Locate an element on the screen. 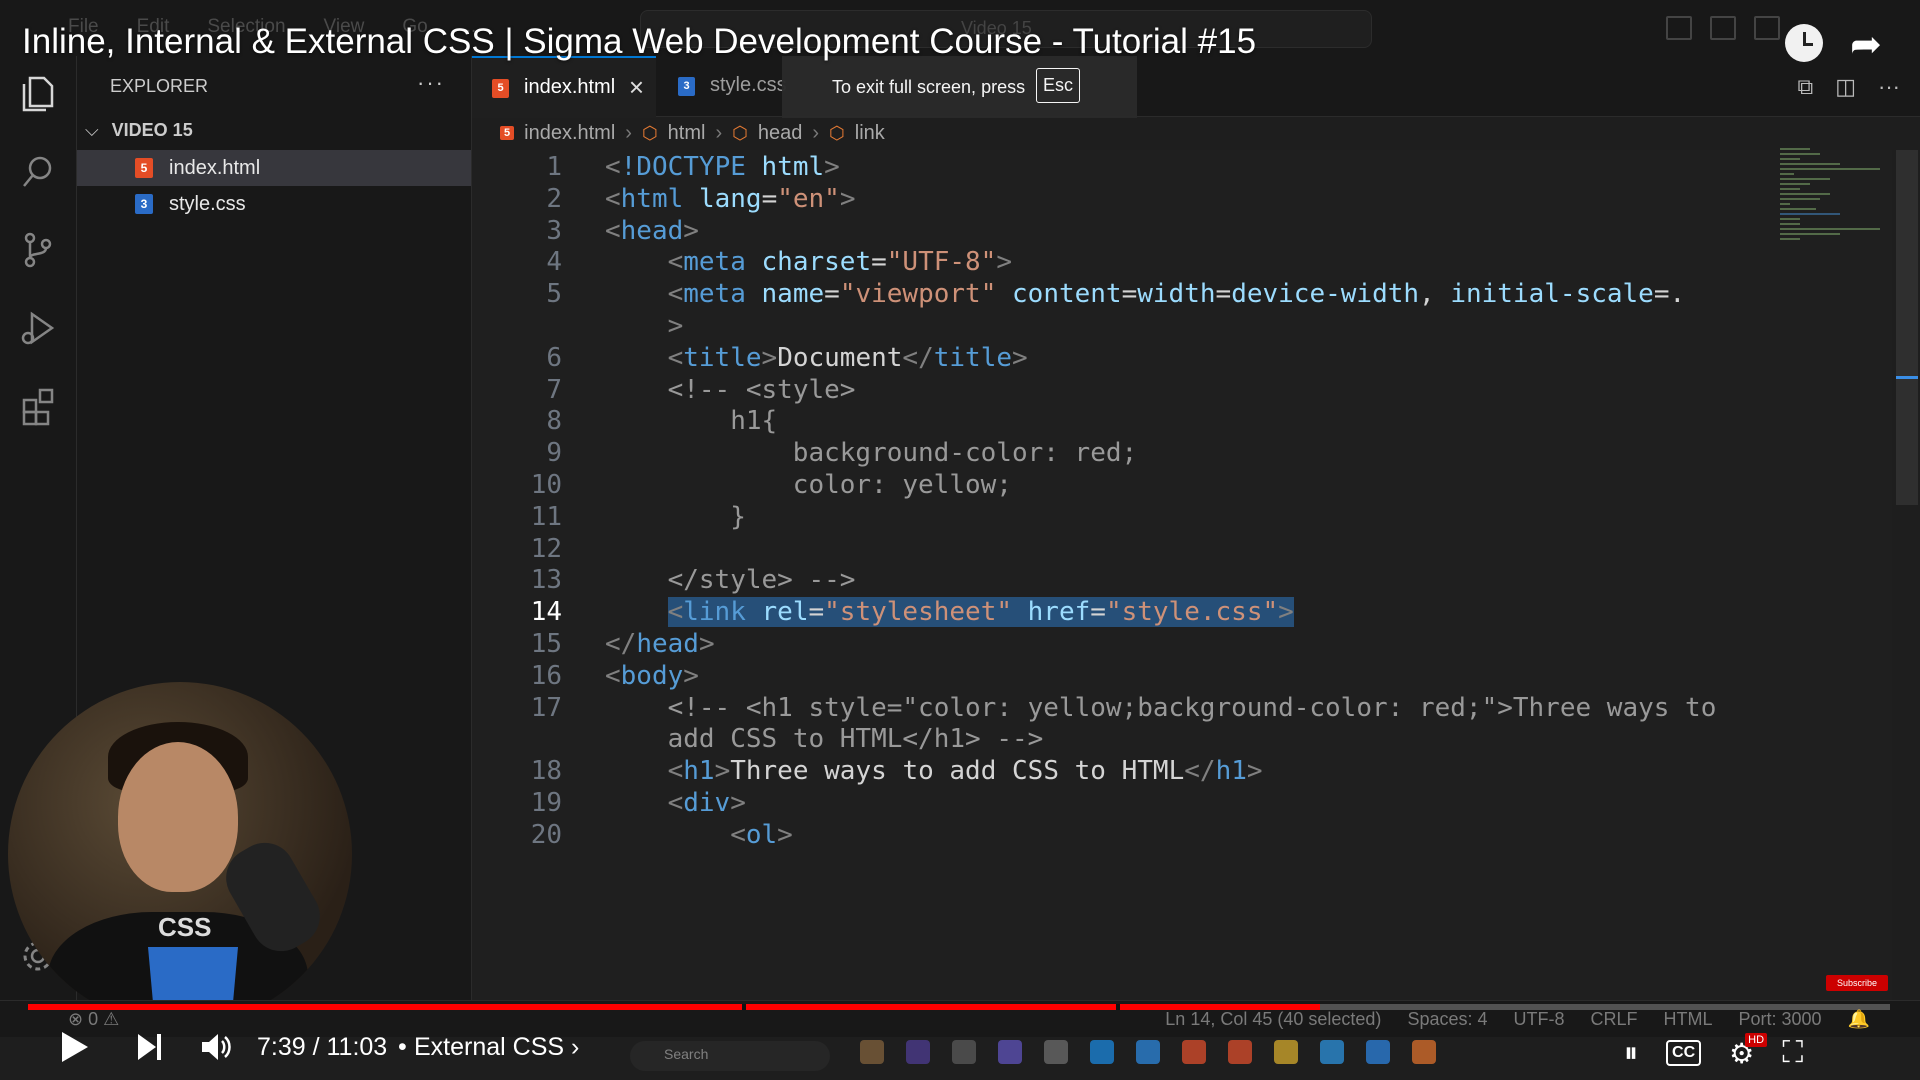 Image resolution: width=1920 pixels, height=1080 pixels. line-number: 7 is located at coordinates (554, 389).